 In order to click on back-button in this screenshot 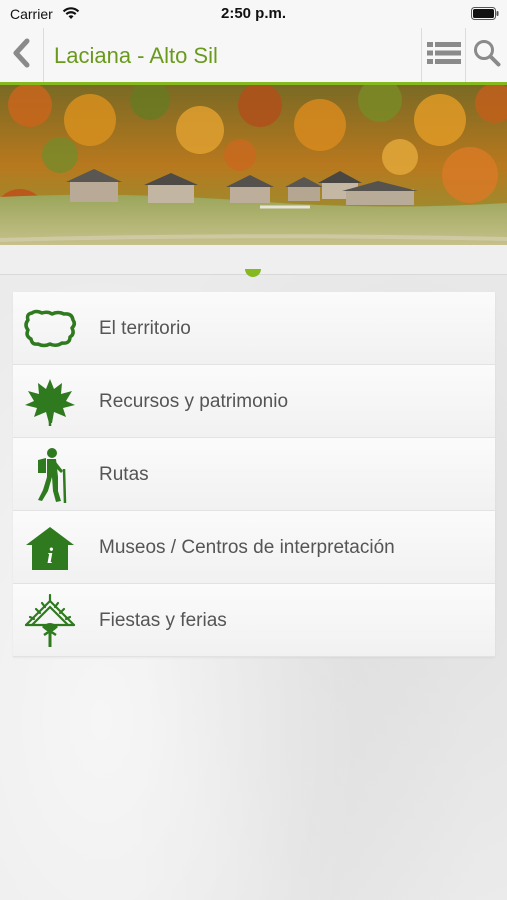, I will do `click(22, 55)`.